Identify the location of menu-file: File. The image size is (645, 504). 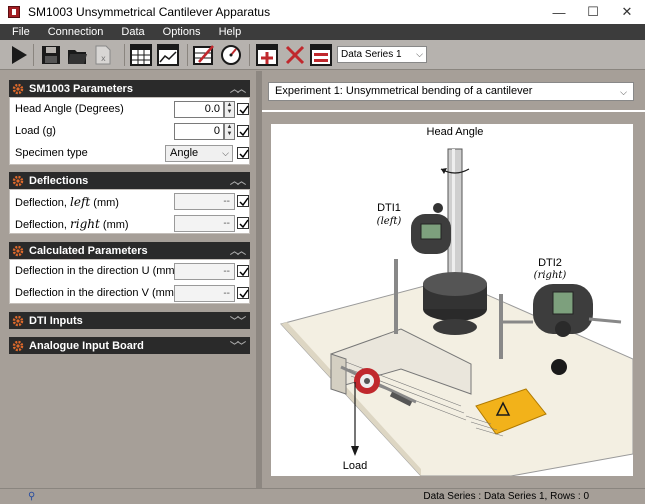
(21, 32).